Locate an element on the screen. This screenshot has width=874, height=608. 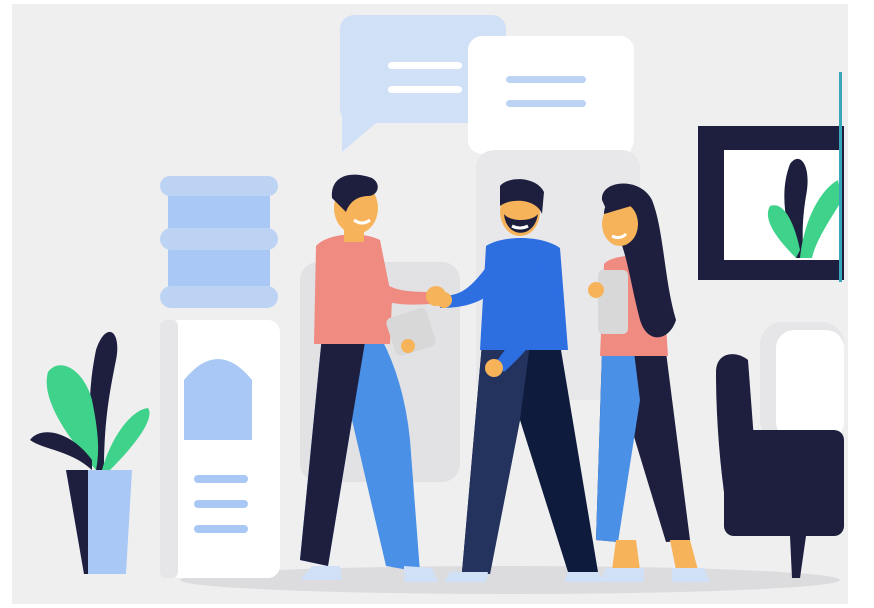
water-cooler is located at coordinates (220, 377).